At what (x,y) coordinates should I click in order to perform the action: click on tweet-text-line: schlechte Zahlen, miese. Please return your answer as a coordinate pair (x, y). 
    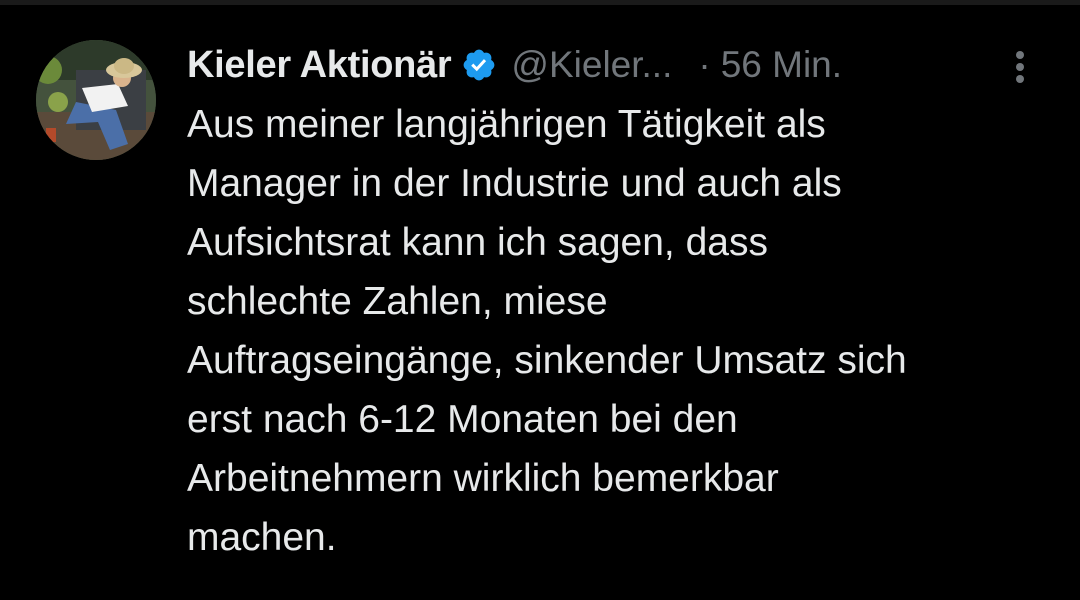
    Looking at the image, I should click on (397, 301).